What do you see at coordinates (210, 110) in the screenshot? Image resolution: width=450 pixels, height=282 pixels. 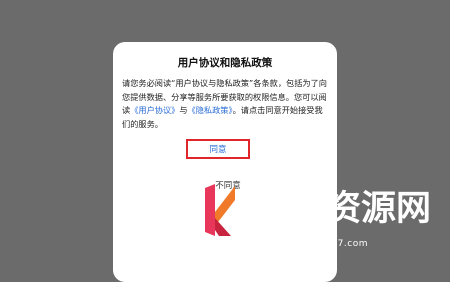 I see `privacy-policy-link: 《隐私政策》` at bounding box center [210, 110].